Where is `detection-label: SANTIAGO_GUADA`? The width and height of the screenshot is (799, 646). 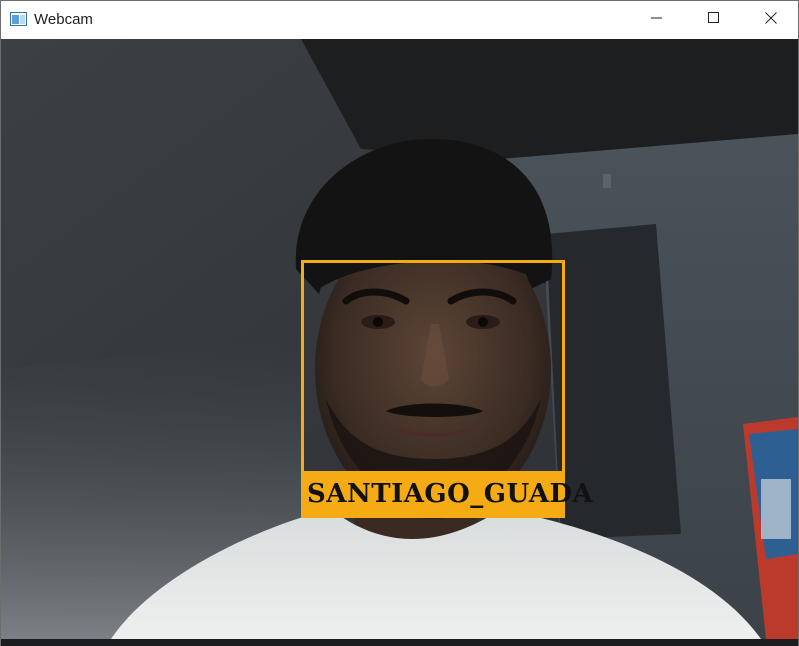
detection-label: SANTIAGO_GUADA is located at coordinates (450, 494).